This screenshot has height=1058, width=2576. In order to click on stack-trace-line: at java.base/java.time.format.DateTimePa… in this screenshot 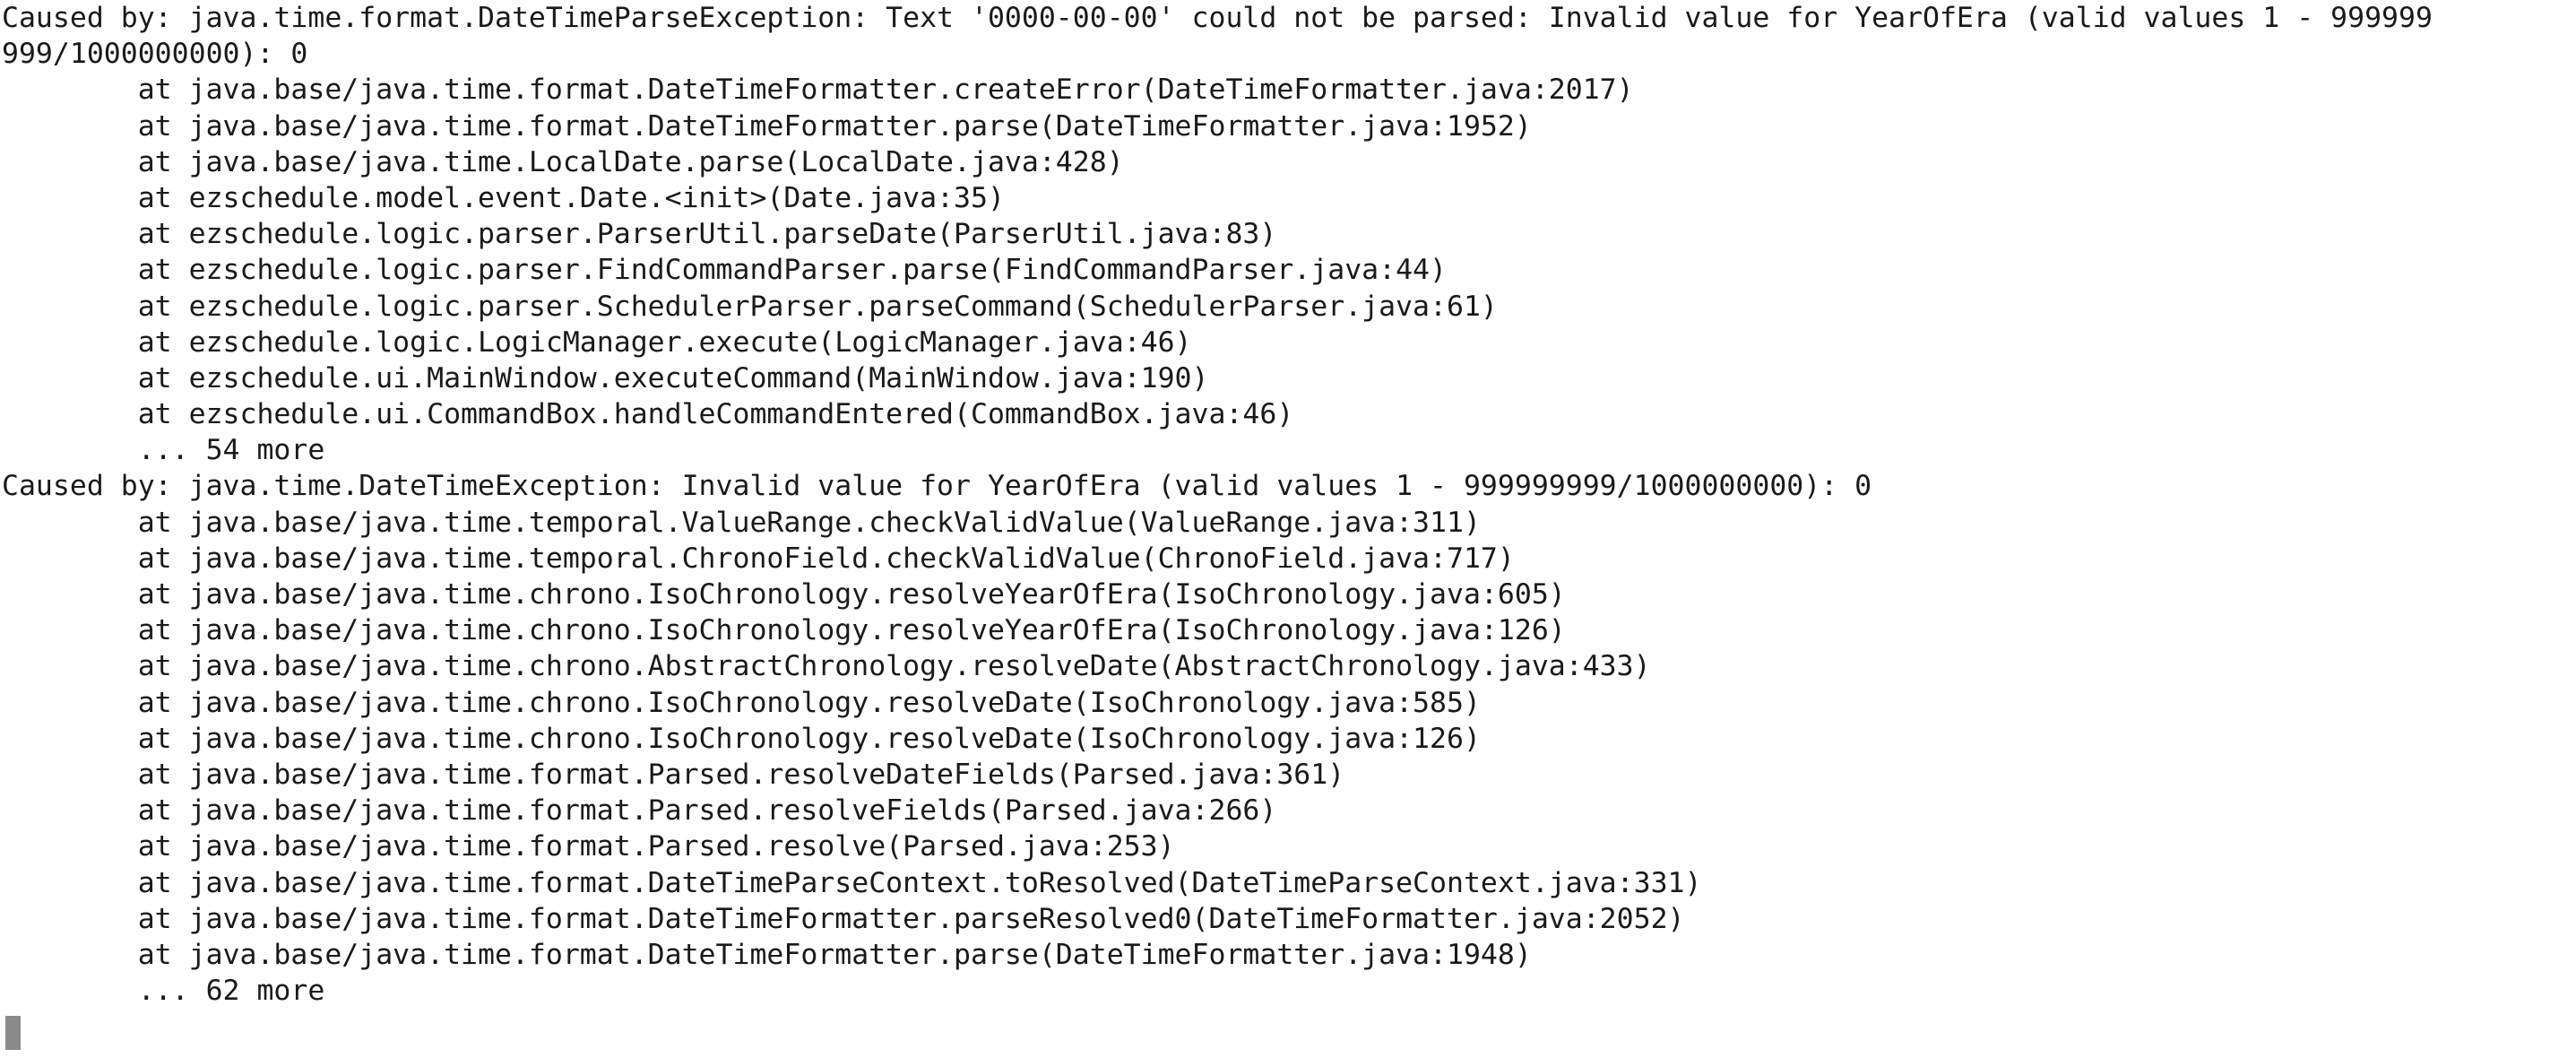, I will do `click(852, 882)`.